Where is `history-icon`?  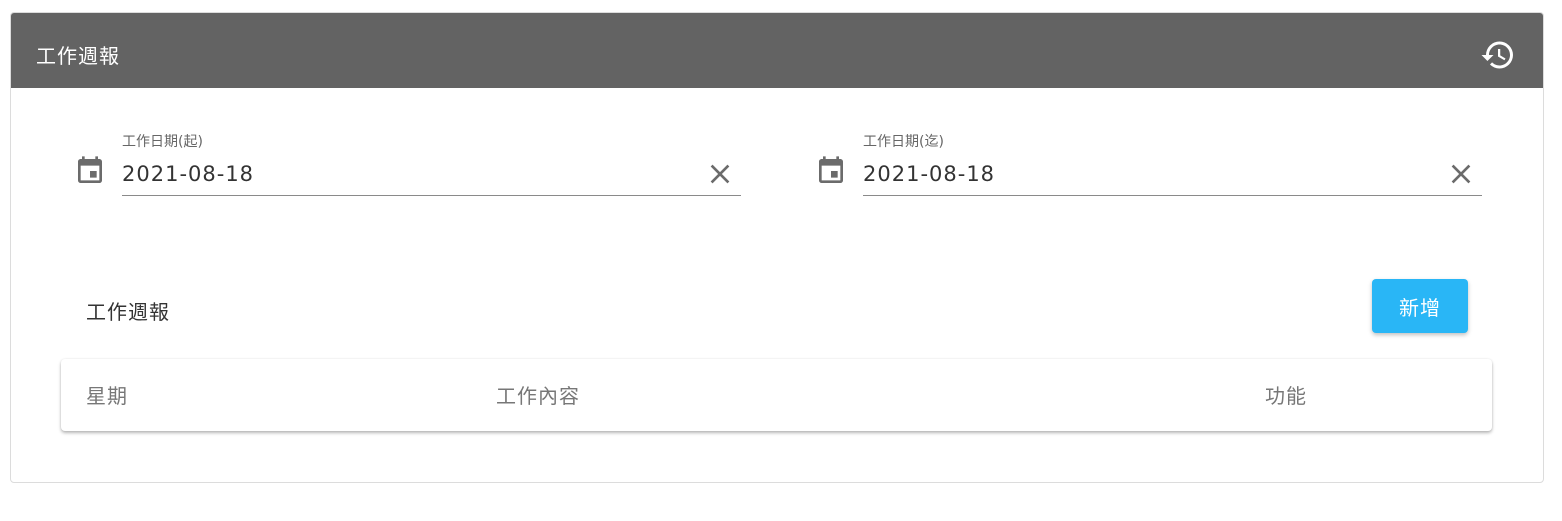
history-icon is located at coordinates (1497, 55).